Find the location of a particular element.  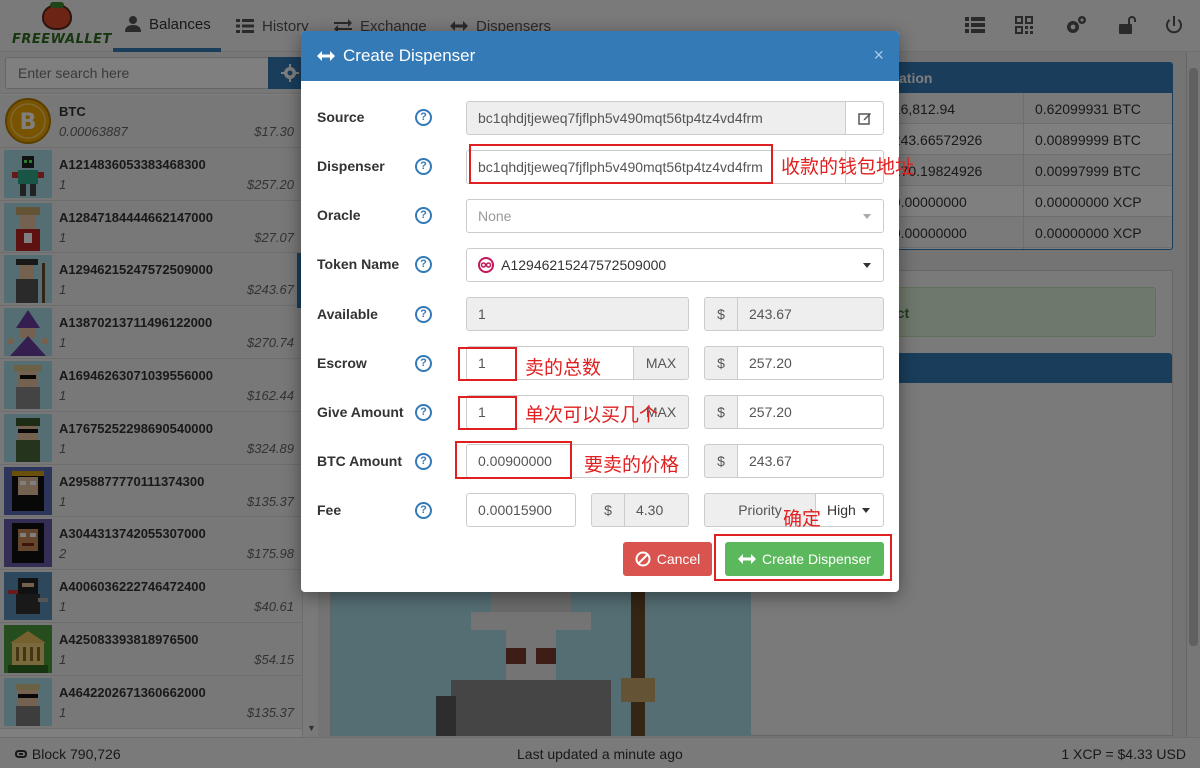

priority-dropdown: High is located at coordinates (849, 510).